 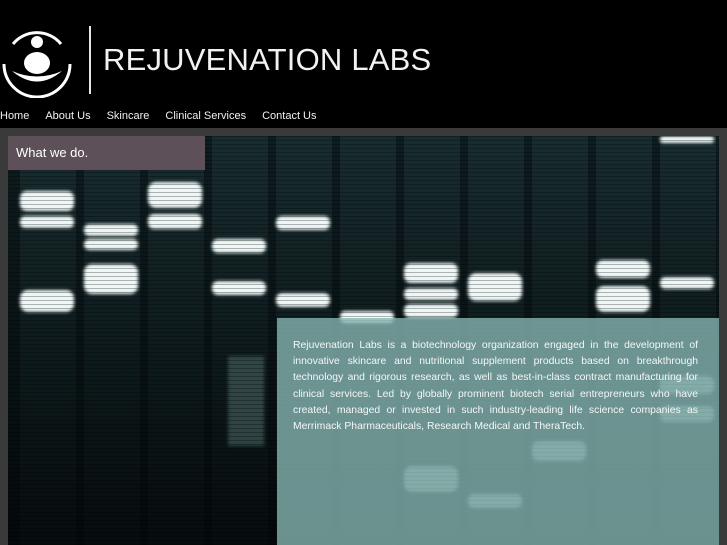 I want to click on nav-clinical-services: Clinical Services, so click(x=205, y=116).